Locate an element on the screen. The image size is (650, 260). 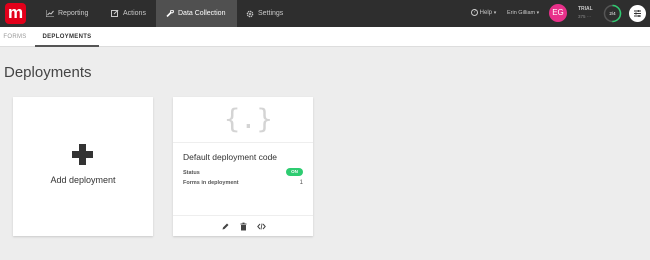
add-deployment-label: Add deployment is located at coordinates (83, 180).